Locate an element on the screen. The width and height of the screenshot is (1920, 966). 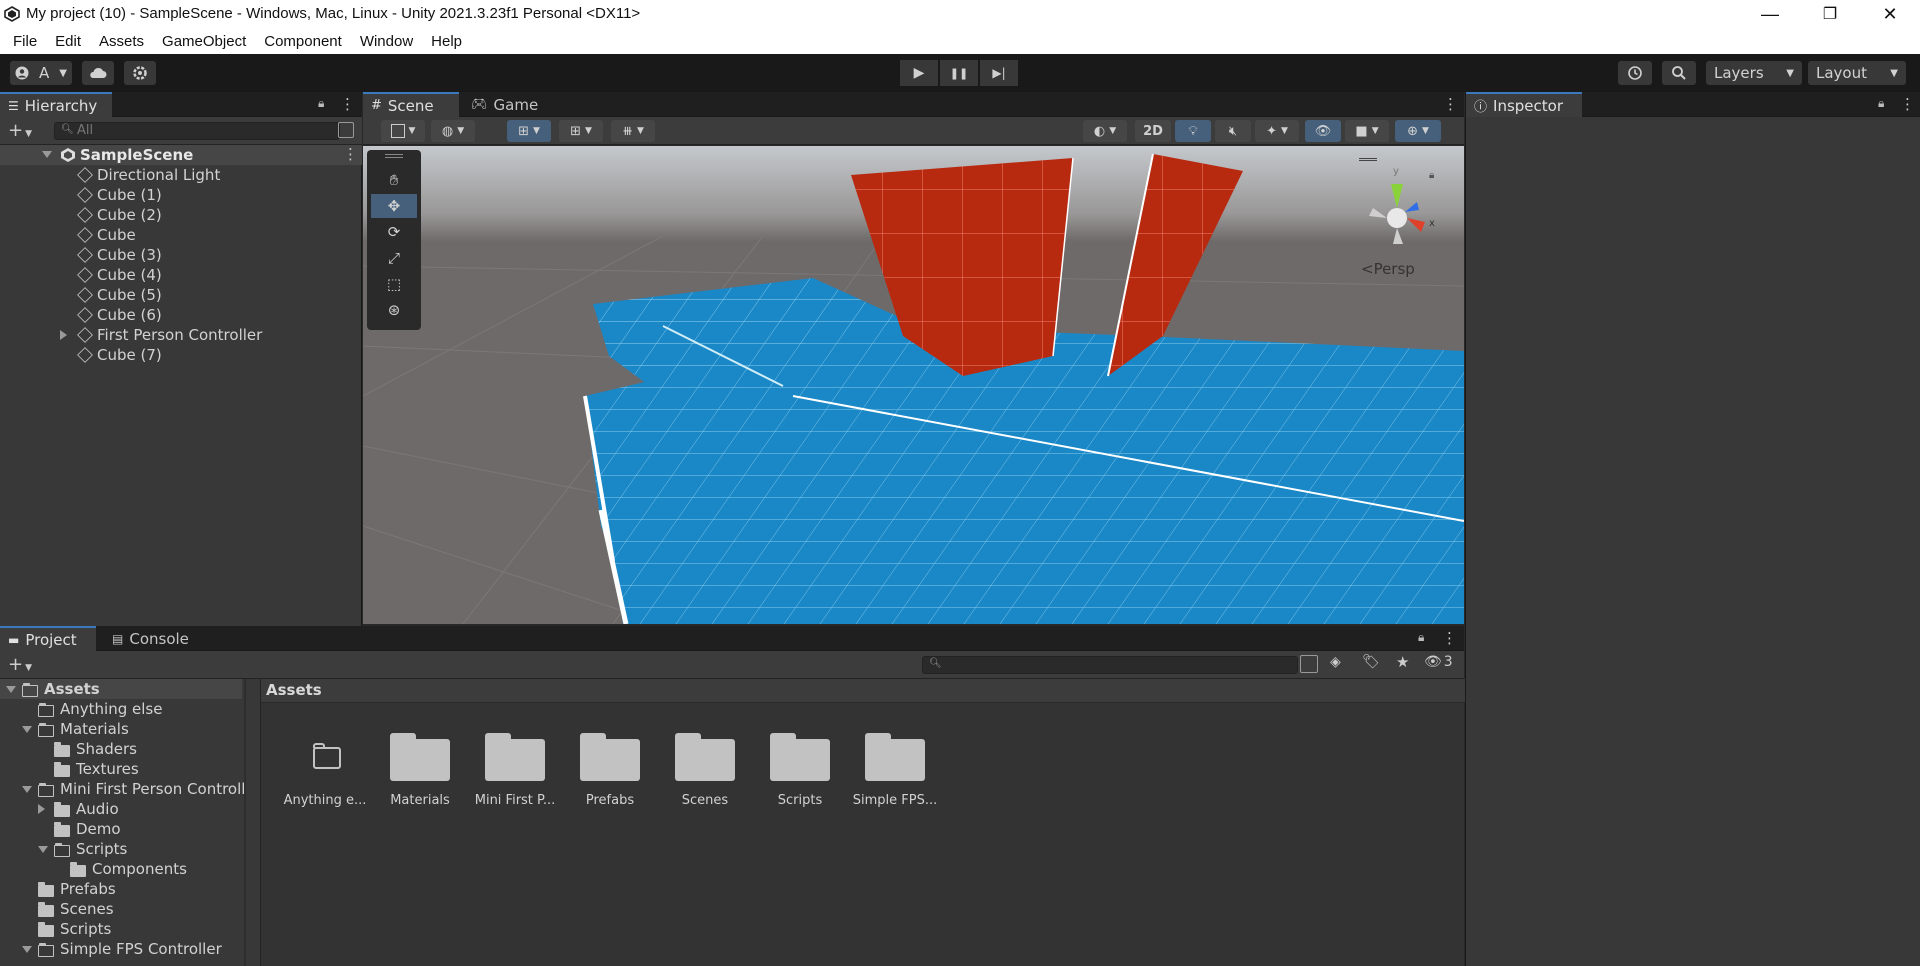
tab-scene: # Scene is located at coordinates (411, 104).